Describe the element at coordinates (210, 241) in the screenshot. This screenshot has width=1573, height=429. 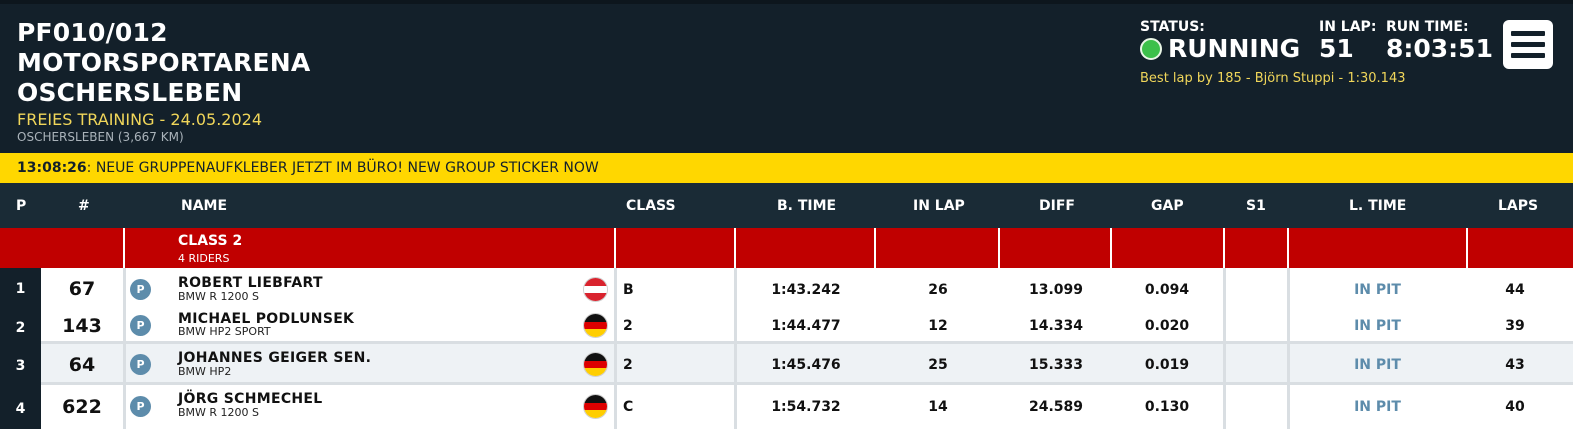
I see `class-group-name: CLASS 2` at that location.